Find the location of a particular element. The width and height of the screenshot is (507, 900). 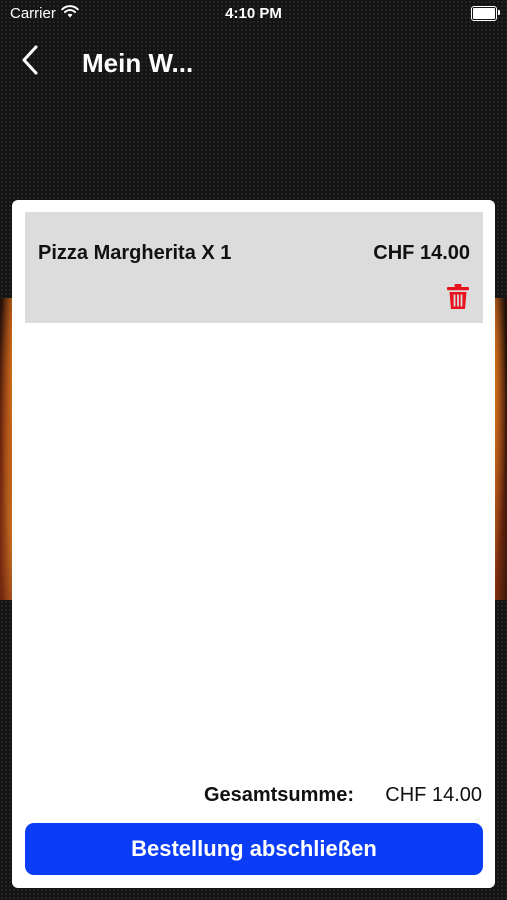

total-value: CHF 14.00 is located at coordinates (433, 795).